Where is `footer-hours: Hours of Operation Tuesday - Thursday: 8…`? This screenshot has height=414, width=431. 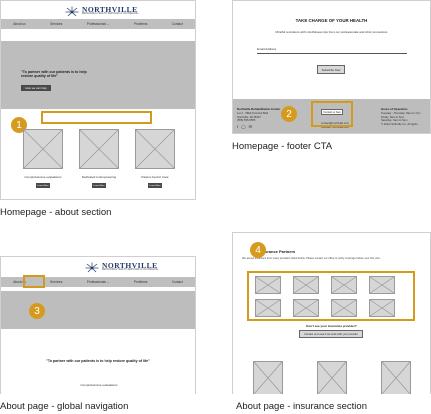
footer-hours: Hours of Operation Tuesday - Thursday: 8… is located at coordinates (405, 116).